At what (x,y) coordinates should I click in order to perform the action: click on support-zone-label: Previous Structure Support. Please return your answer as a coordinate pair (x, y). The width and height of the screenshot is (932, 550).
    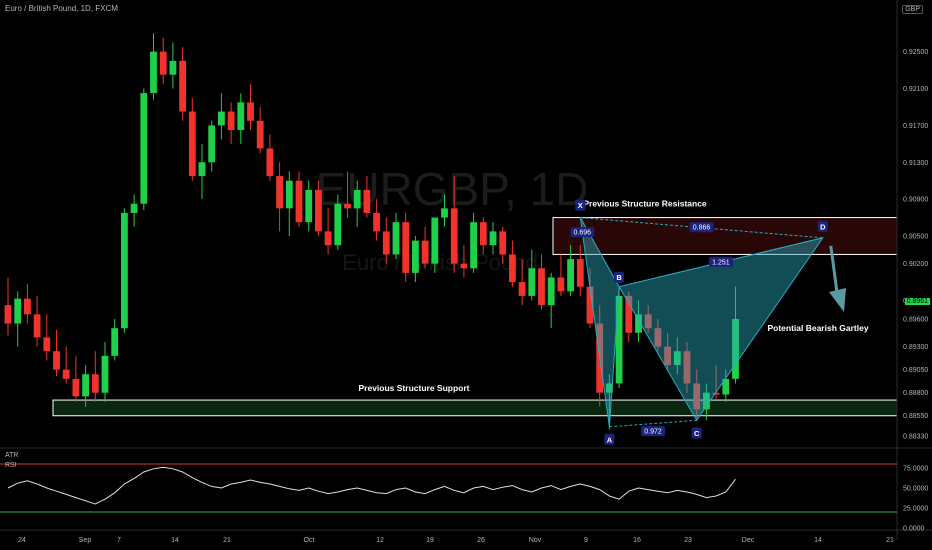
    Looking at the image, I should click on (414, 388).